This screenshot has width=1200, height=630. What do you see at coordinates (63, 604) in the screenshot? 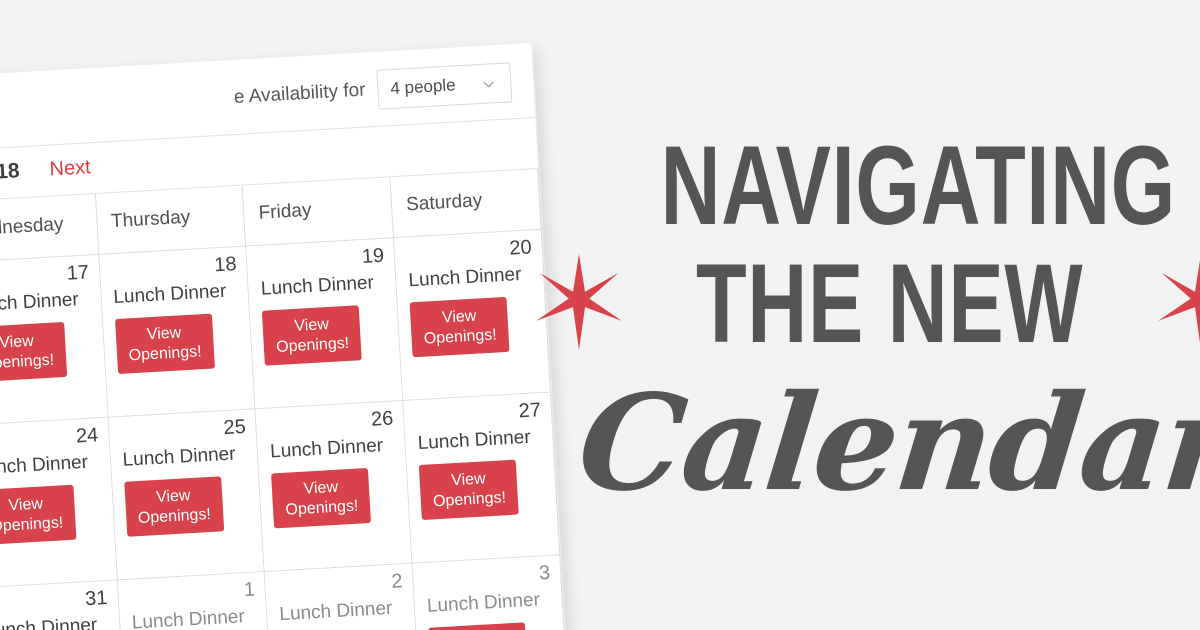
I see `calendar-day-cell: 31Lunch DinnerView Openings!` at bounding box center [63, 604].